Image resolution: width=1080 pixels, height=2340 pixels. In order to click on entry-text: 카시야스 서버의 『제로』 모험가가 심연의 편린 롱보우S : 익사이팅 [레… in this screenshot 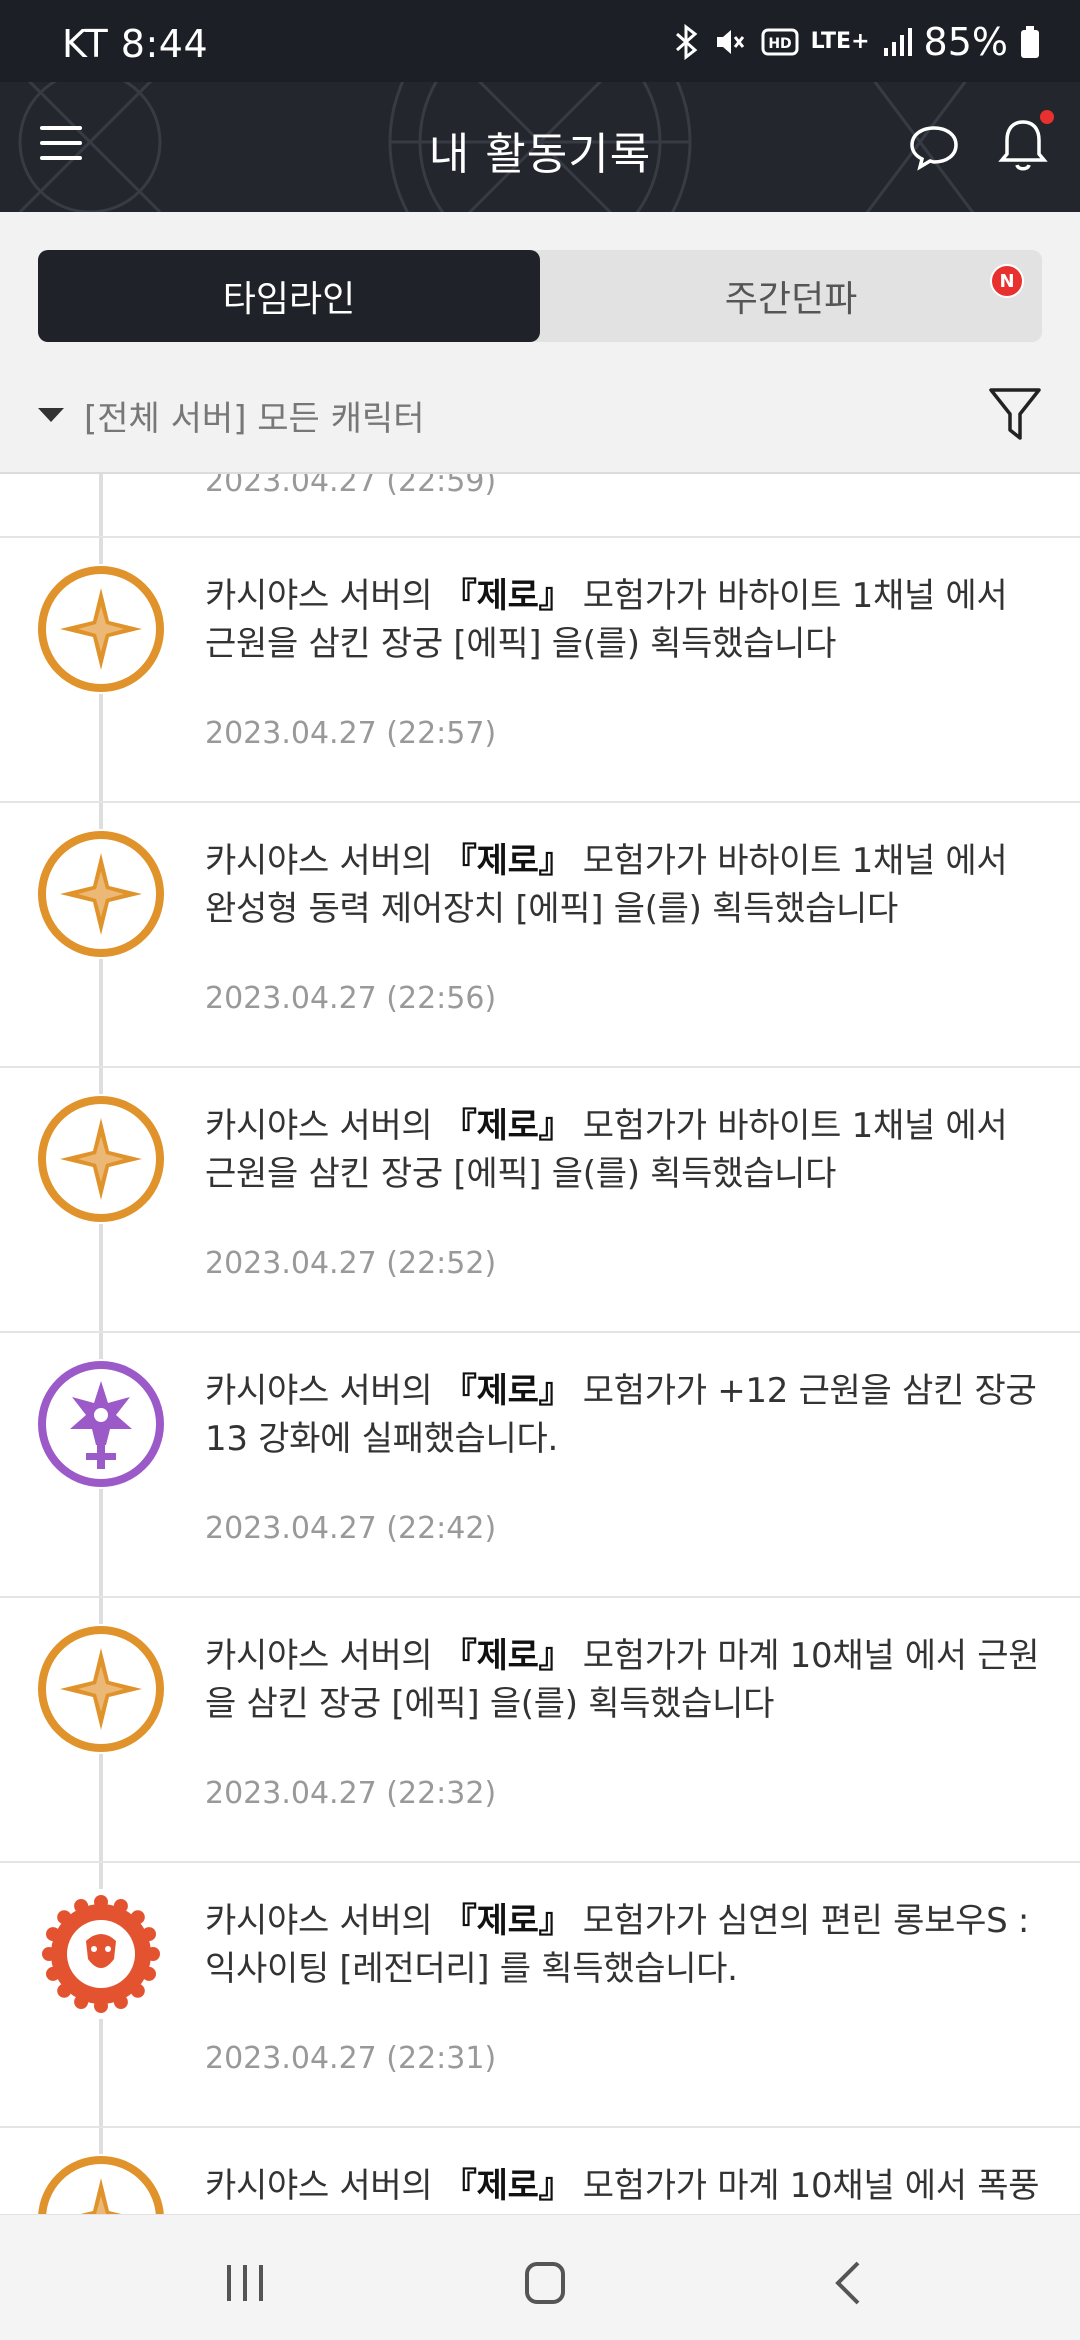, I will do `click(624, 1945)`.